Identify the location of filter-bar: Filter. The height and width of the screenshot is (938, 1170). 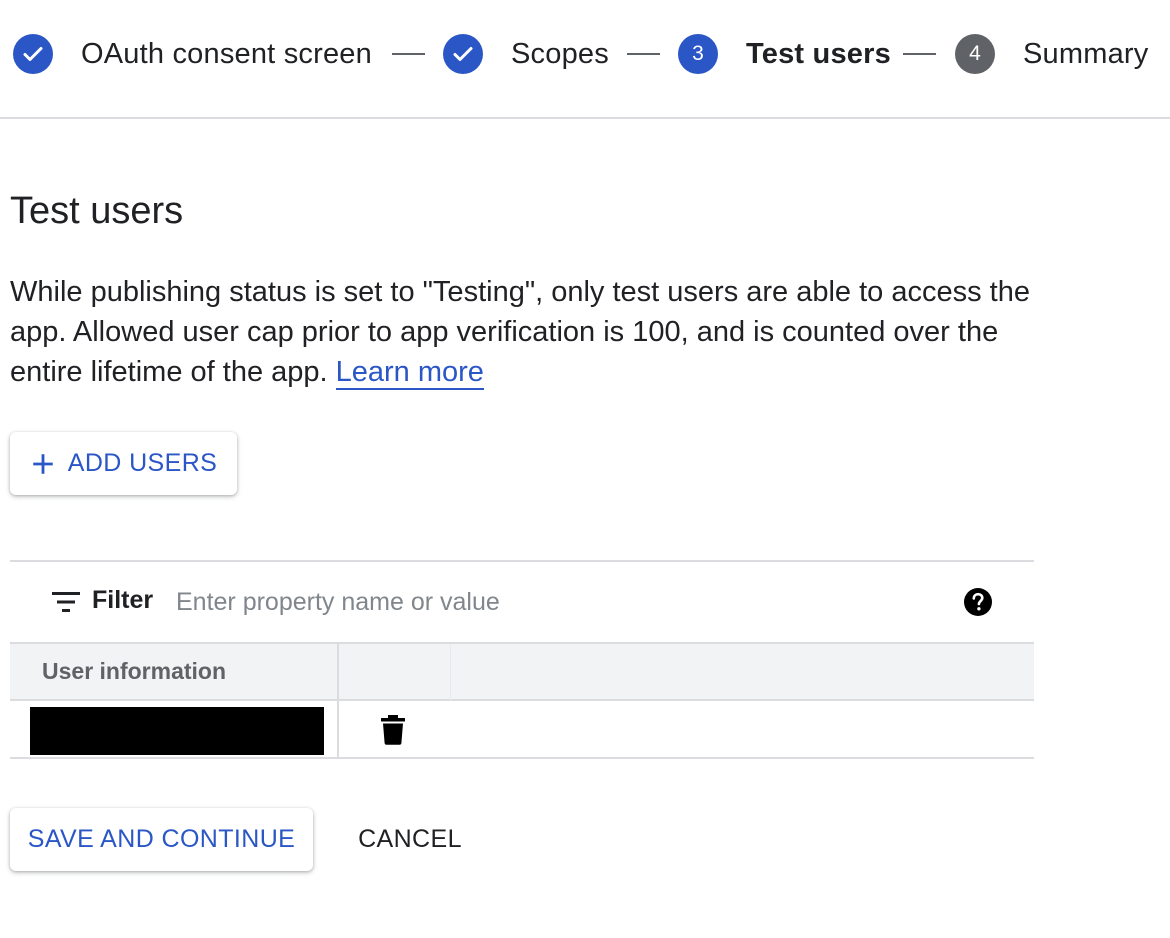
(522, 602).